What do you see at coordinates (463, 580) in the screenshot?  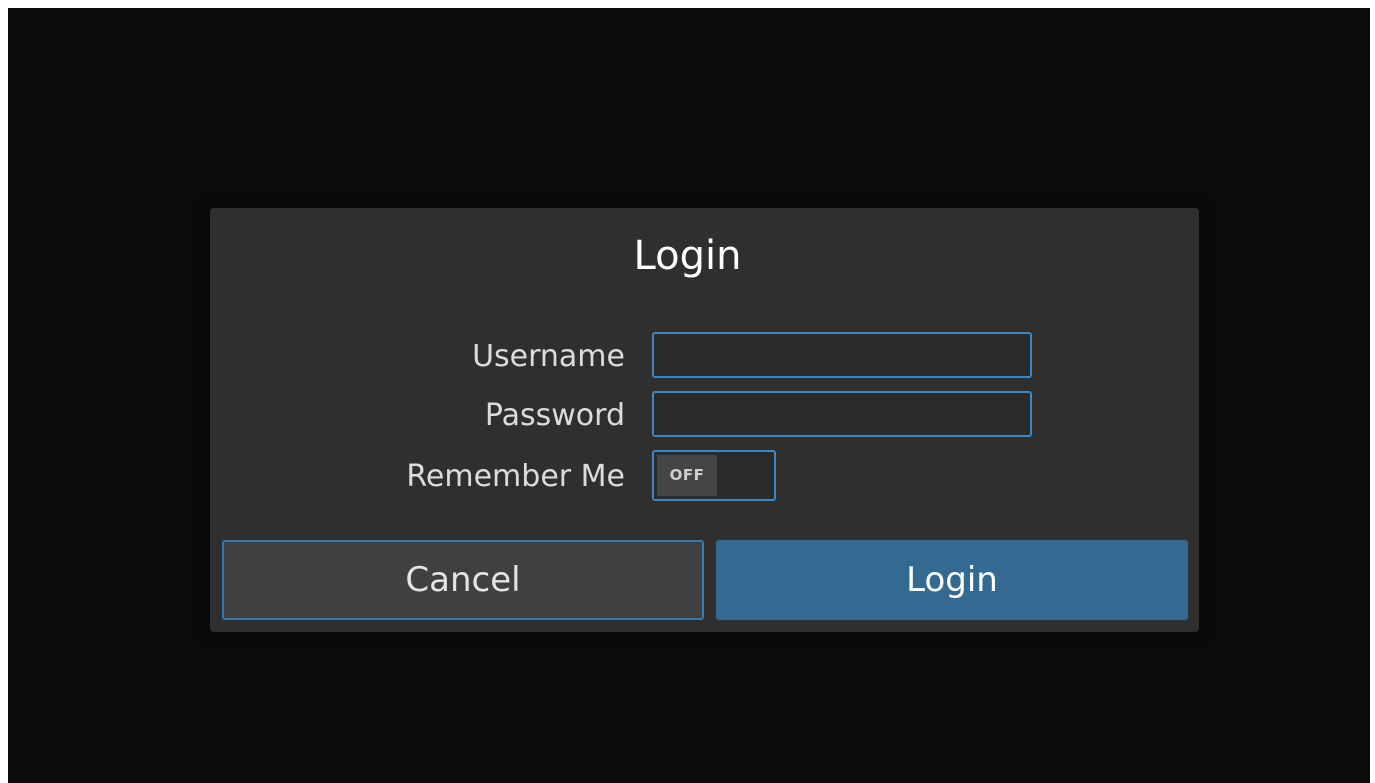 I see `cancel-button: Cancel` at bounding box center [463, 580].